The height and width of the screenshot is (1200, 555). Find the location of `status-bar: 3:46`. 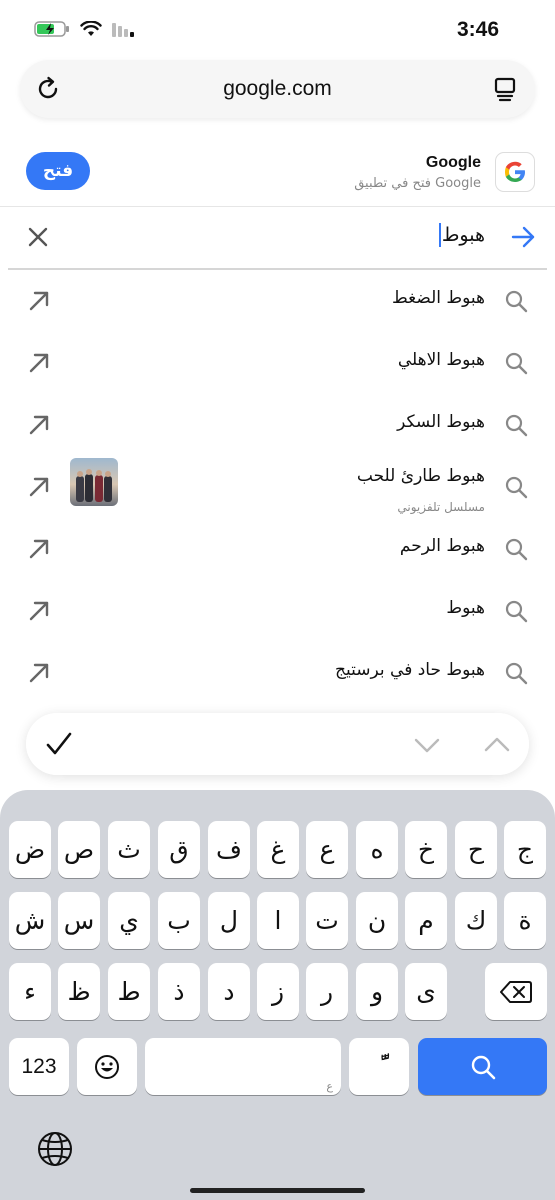

status-bar: 3:46 is located at coordinates (277, 28).